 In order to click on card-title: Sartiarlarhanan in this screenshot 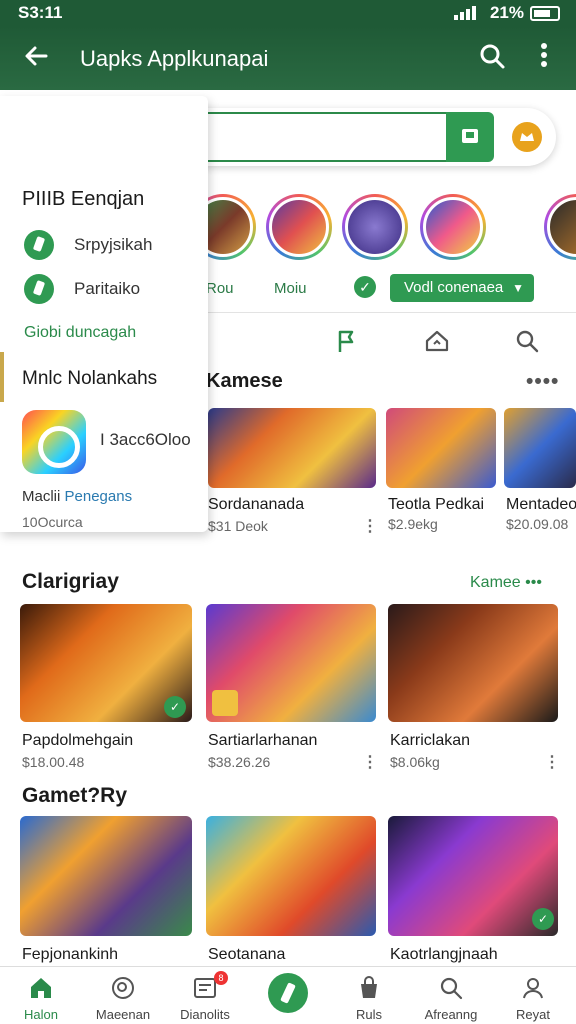, I will do `click(263, 740)`.